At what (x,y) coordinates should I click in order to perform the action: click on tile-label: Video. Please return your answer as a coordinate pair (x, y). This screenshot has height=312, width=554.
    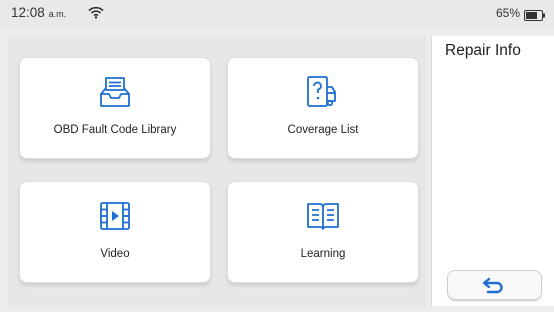
    Looking at the image, I should click on (115, 254).